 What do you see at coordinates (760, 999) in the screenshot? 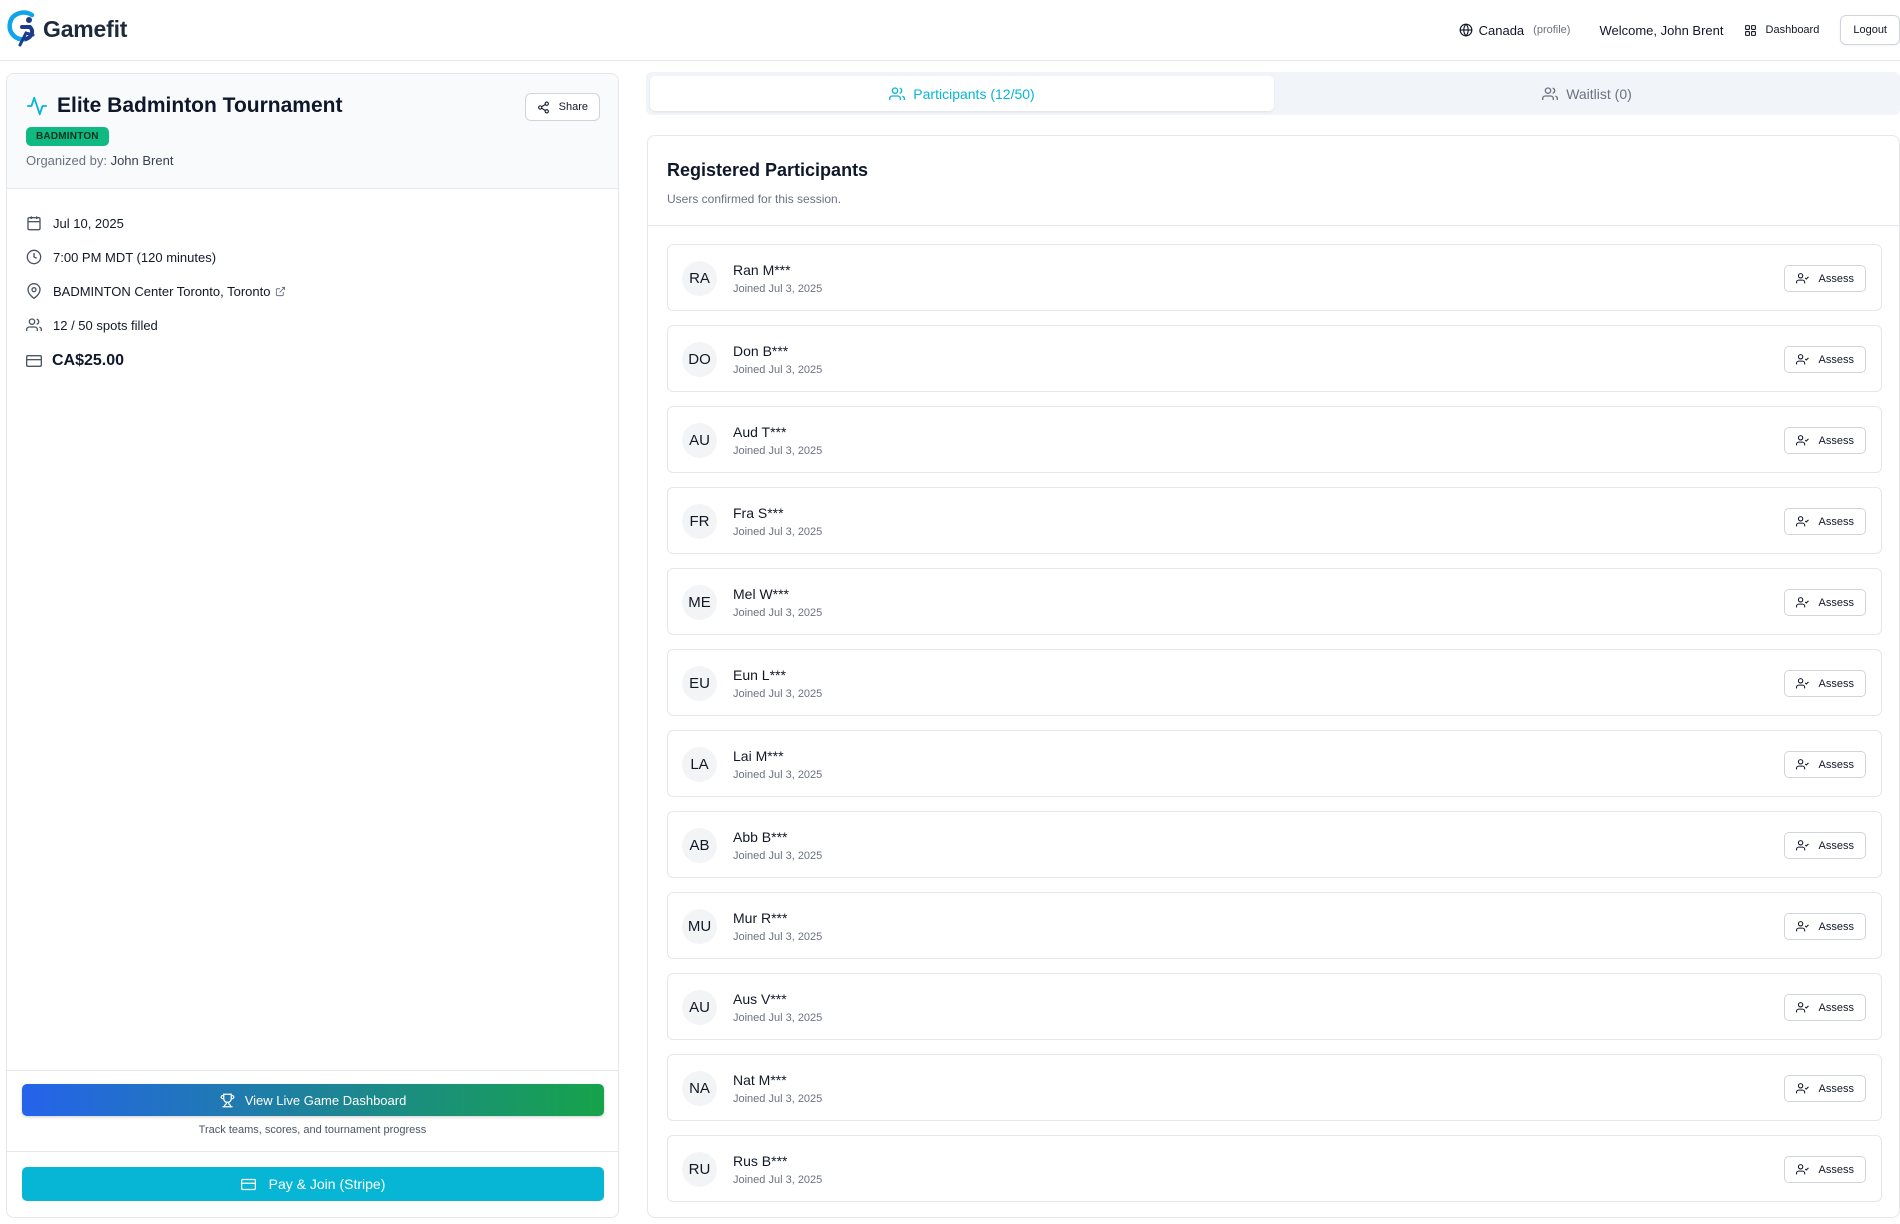
I see `participant-name: Aus V***` at bounding box center [760, 999].